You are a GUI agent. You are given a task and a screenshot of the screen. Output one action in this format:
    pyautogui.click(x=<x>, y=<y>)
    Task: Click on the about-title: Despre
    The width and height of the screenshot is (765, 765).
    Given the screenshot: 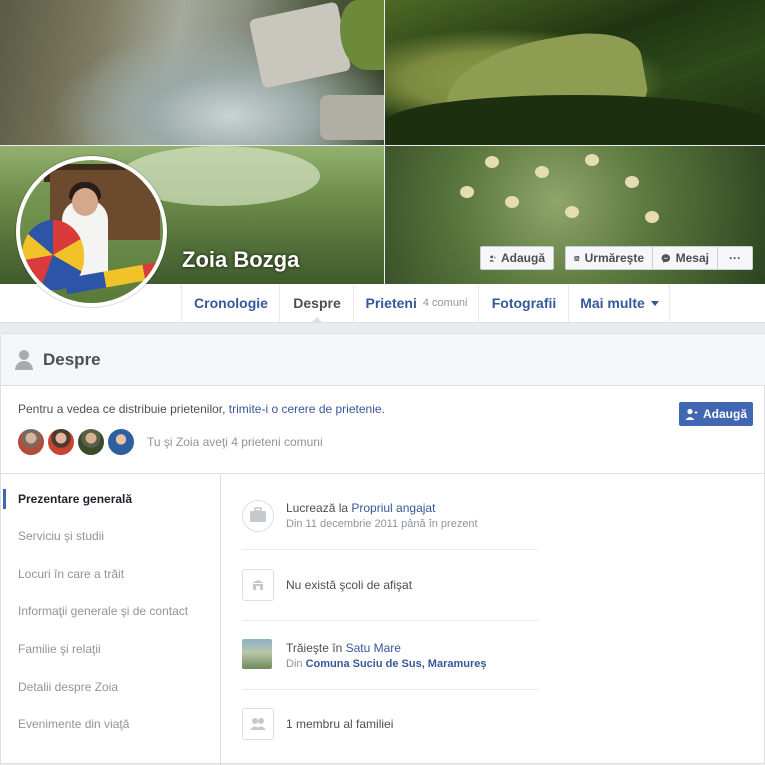 What is the action you would take?
    pyautogui.click(x=72, y=359)
    